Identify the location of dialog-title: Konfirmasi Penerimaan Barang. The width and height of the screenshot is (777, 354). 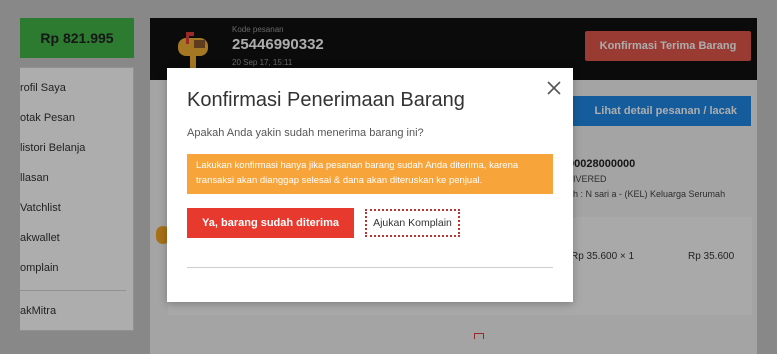
(326, 100).